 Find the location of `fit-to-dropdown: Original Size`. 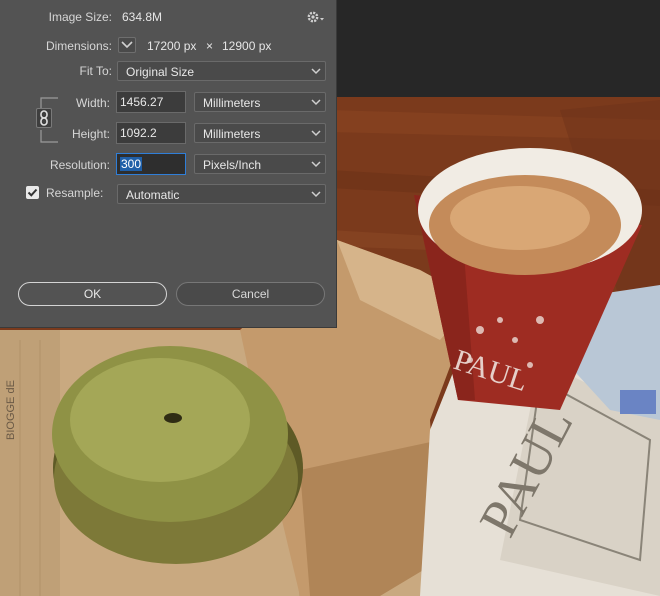

fit-to-dropdown: Original Size is located at coordinates (221, 71).